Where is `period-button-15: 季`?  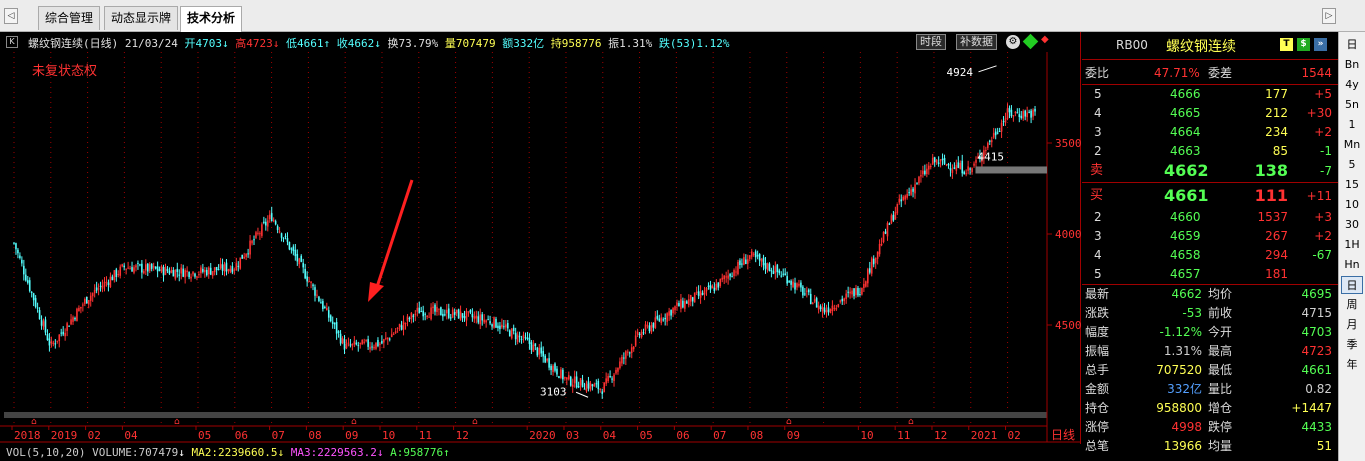 period-button-15: 季 is located at coordinates (1352, 345).